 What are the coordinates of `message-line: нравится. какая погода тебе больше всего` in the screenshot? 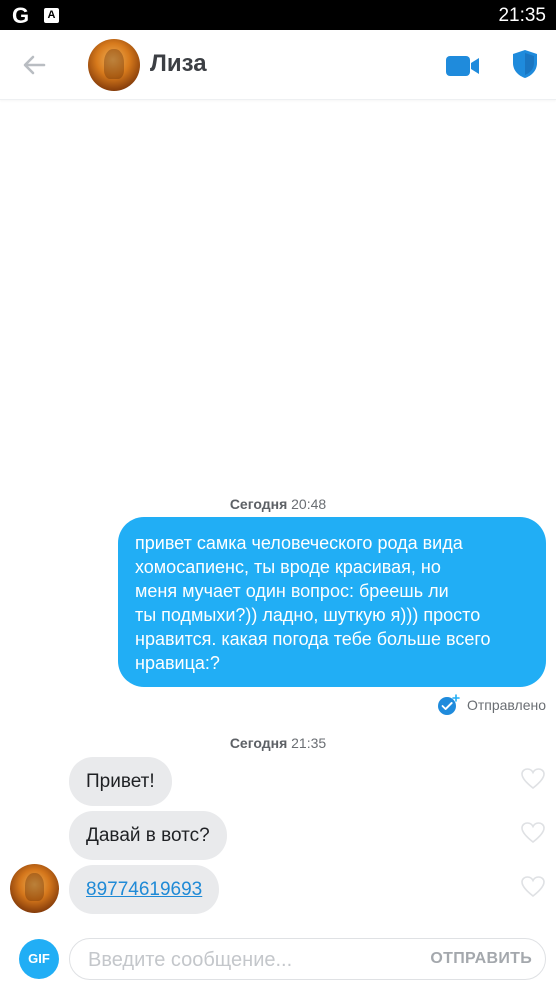 It's located at (313, 639).